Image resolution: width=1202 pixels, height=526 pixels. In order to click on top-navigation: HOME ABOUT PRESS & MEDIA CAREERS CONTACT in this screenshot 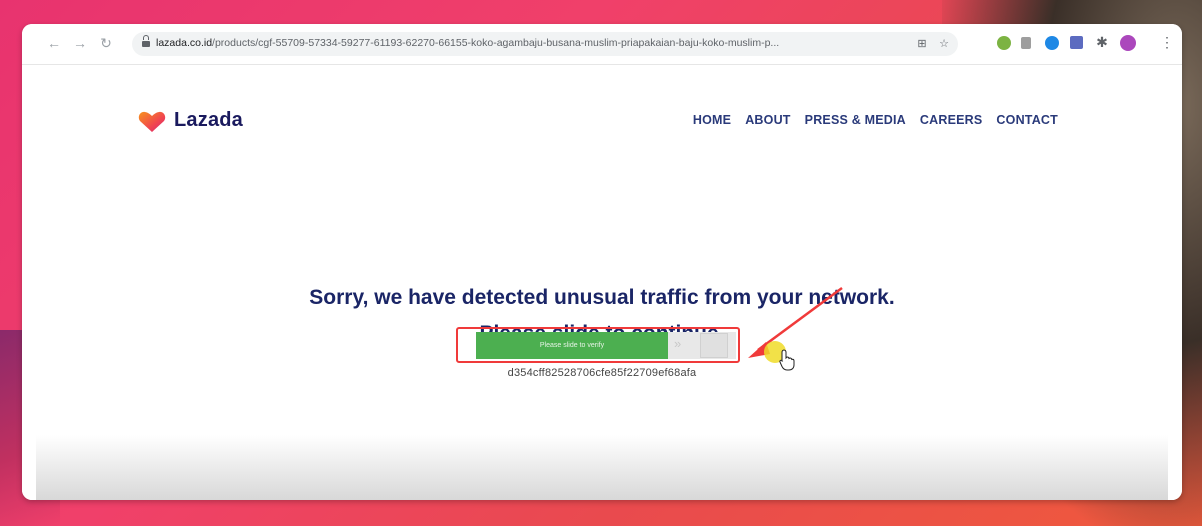, I will do `click(875, 120)`.